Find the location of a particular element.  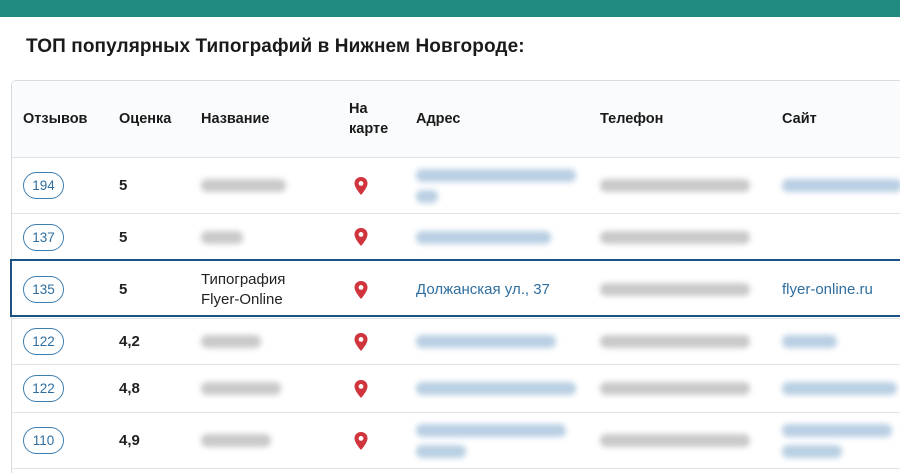

company-name-line2: Flyer-Online is located at coordinates (242, 299).